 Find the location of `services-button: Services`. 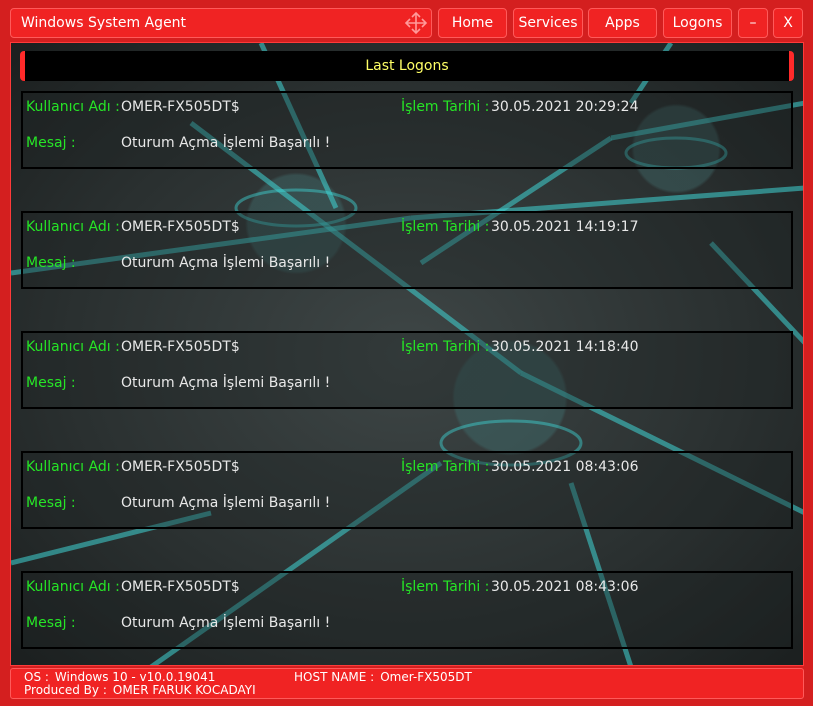

services-button: Services is located at coordinates (548, 23).